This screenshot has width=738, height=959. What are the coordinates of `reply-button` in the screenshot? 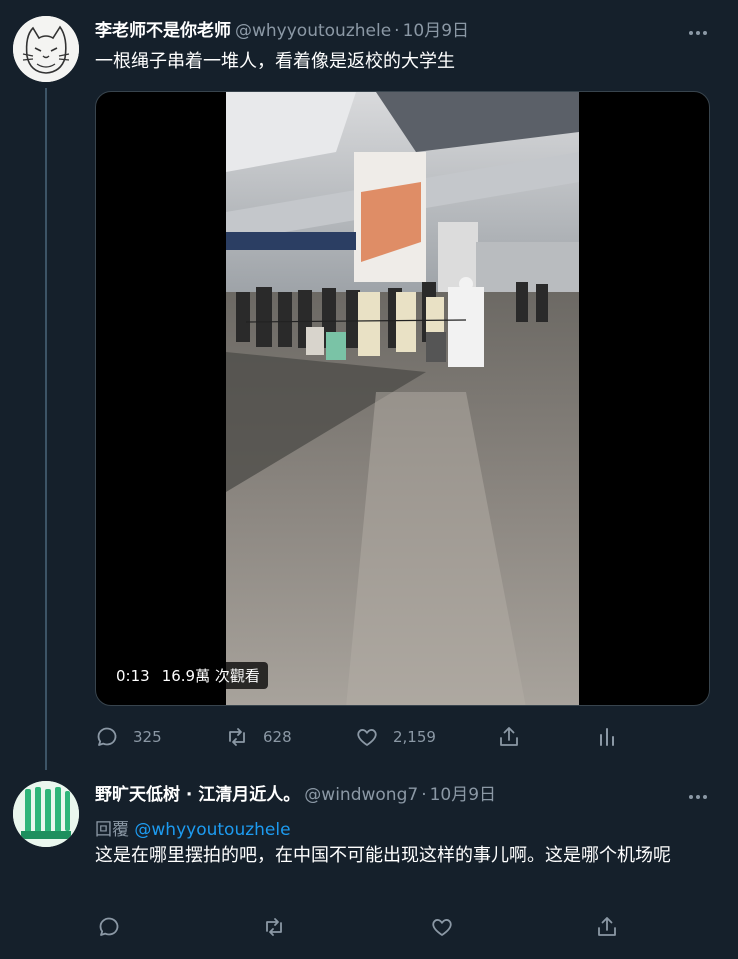 It's located at (109, 927).